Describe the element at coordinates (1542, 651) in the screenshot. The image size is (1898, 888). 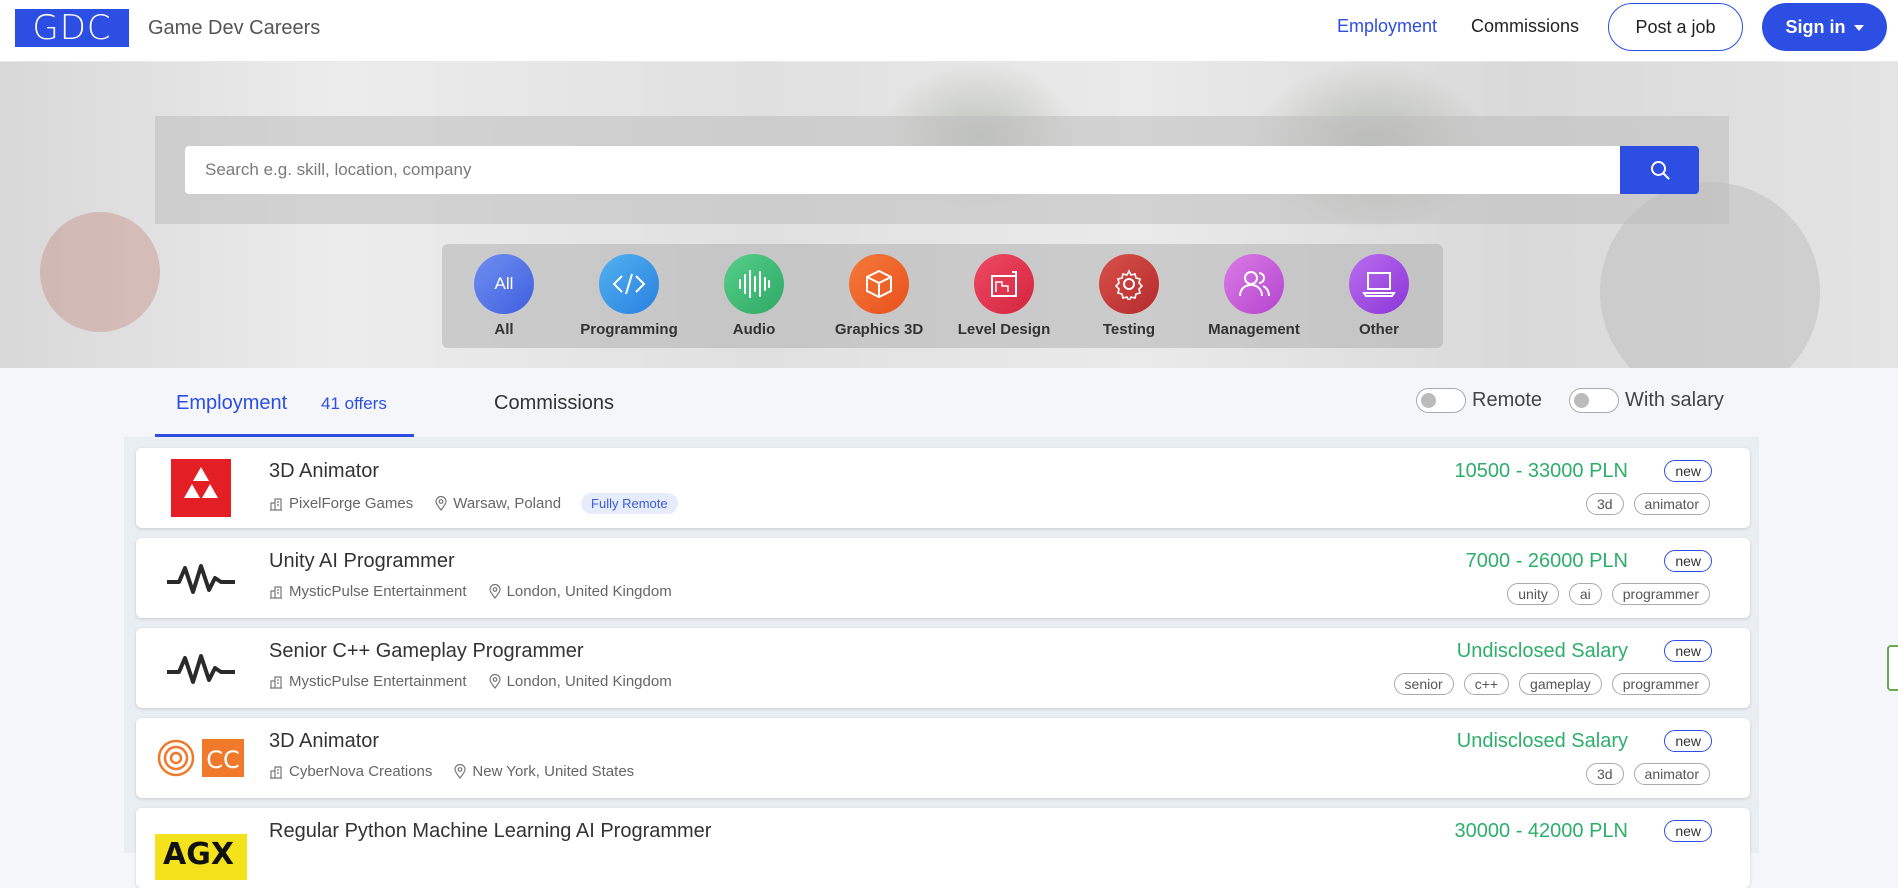
I see `job-salary: Undisclosed Salary` at that location.